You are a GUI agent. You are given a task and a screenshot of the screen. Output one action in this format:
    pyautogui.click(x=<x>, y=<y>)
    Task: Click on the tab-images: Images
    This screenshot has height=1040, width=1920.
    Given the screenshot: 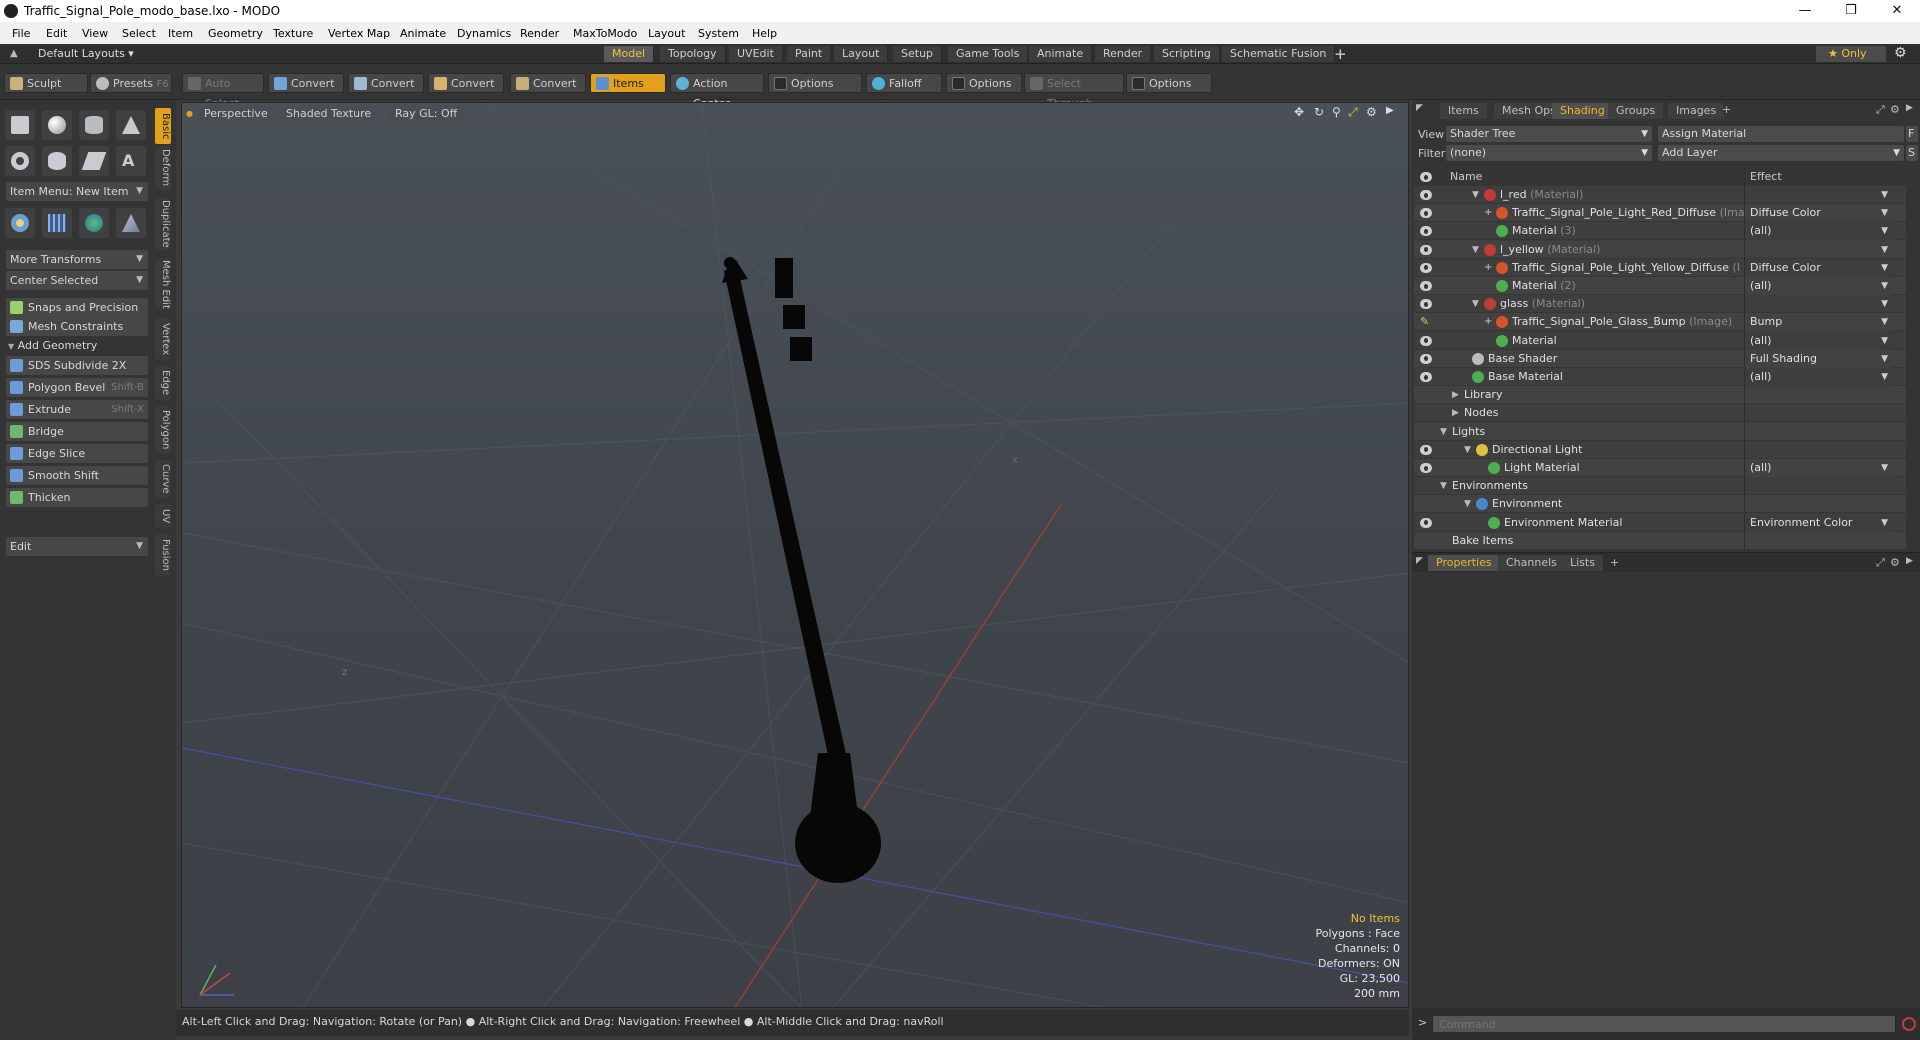 What is the action you would take?
    pyautogui.click(x=1696, y=111)
    